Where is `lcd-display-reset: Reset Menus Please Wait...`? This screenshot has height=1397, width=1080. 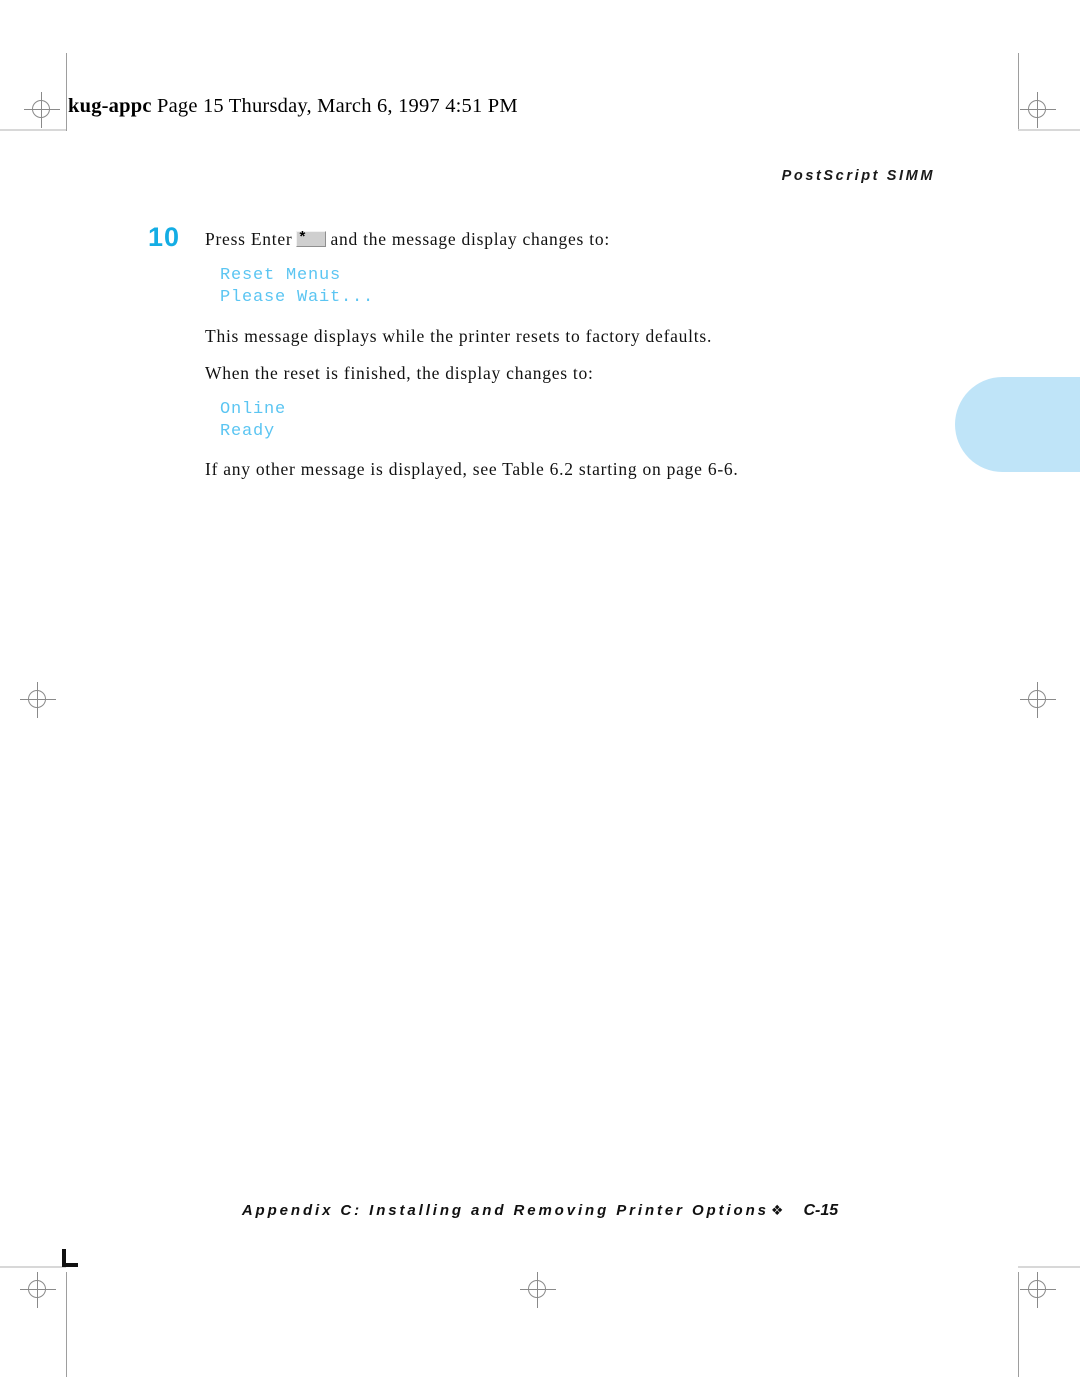 lcd-display-reset: Reset Menus Please Wait... is located at coordinates (534, 287).